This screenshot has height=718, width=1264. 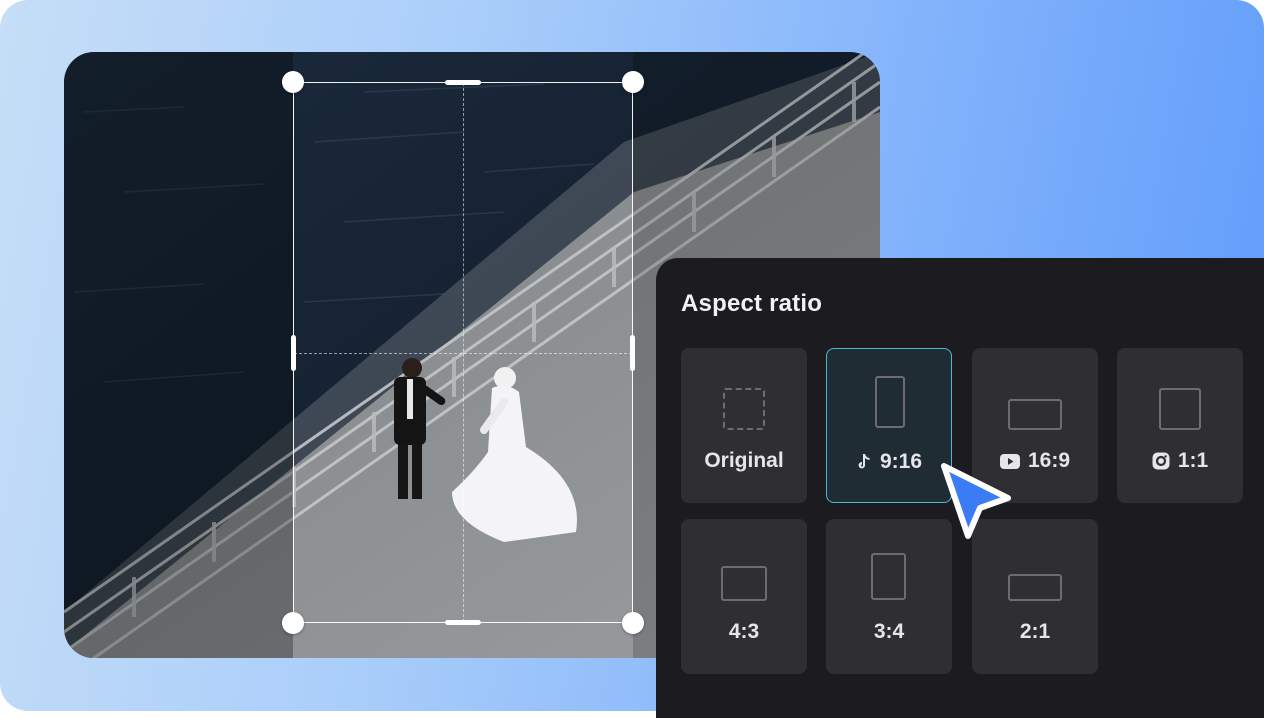 I want to click on crop-handle-top-left, so click(x=293, y=82).